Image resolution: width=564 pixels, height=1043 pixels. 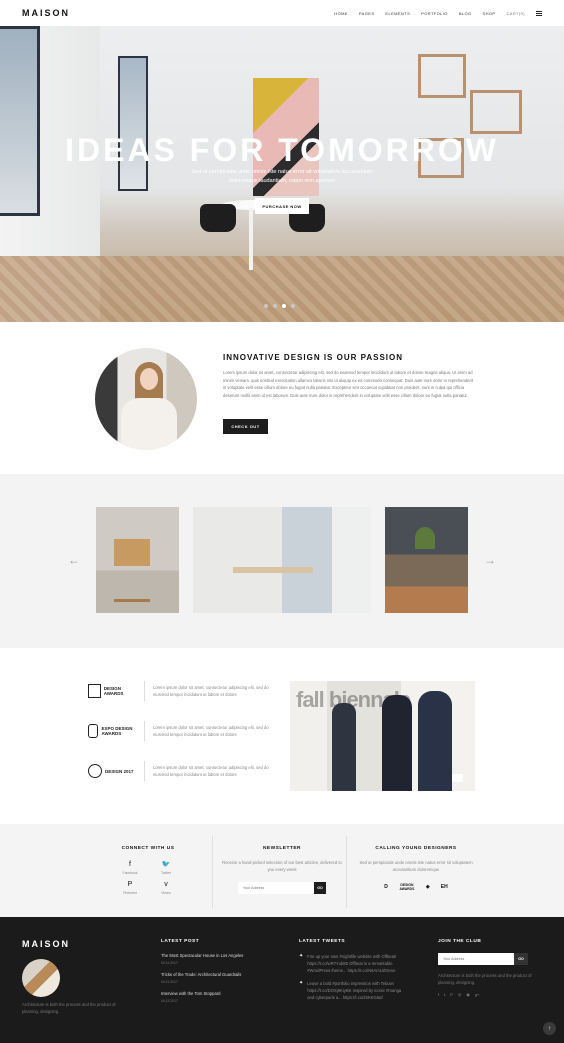 I want to click on newsletter-submit-button: GO, so click(x=320, y=888).